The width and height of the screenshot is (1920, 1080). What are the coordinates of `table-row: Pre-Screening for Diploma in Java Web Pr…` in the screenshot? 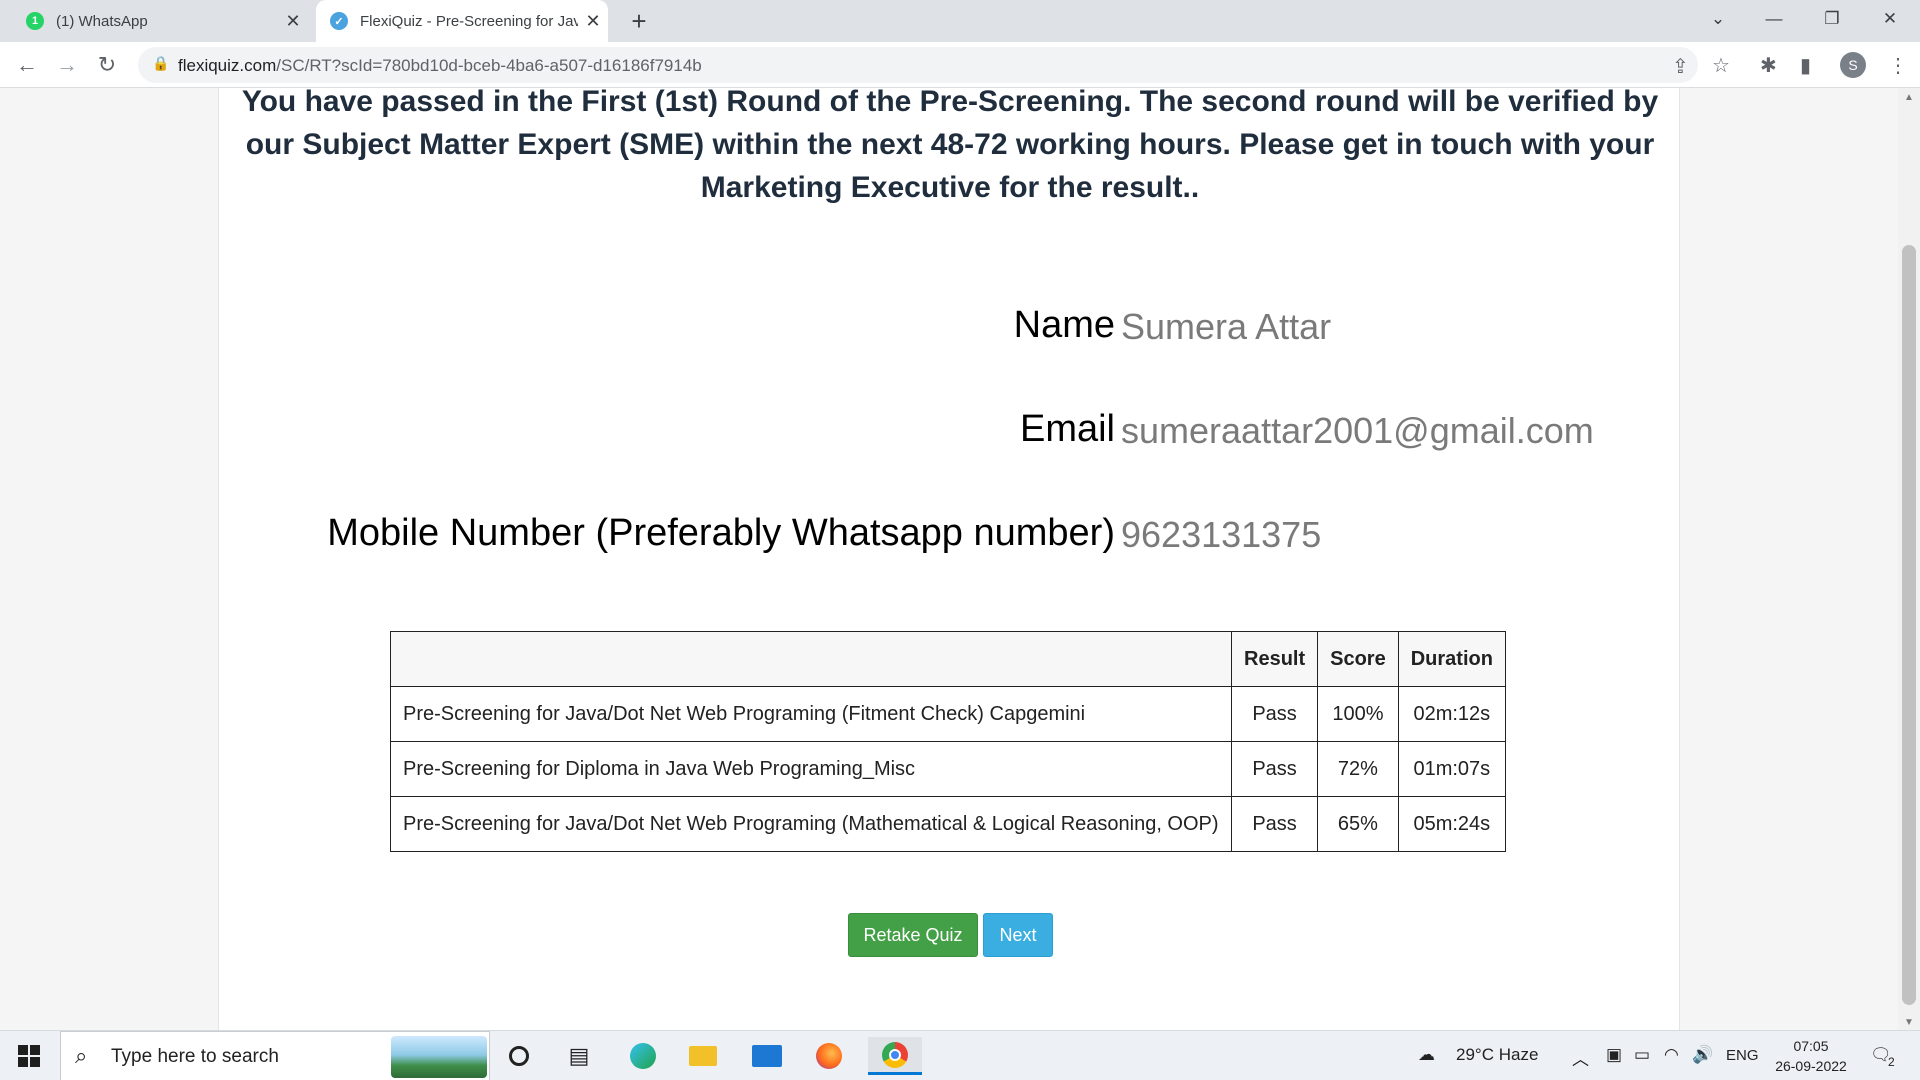 It's located at (948, 769).